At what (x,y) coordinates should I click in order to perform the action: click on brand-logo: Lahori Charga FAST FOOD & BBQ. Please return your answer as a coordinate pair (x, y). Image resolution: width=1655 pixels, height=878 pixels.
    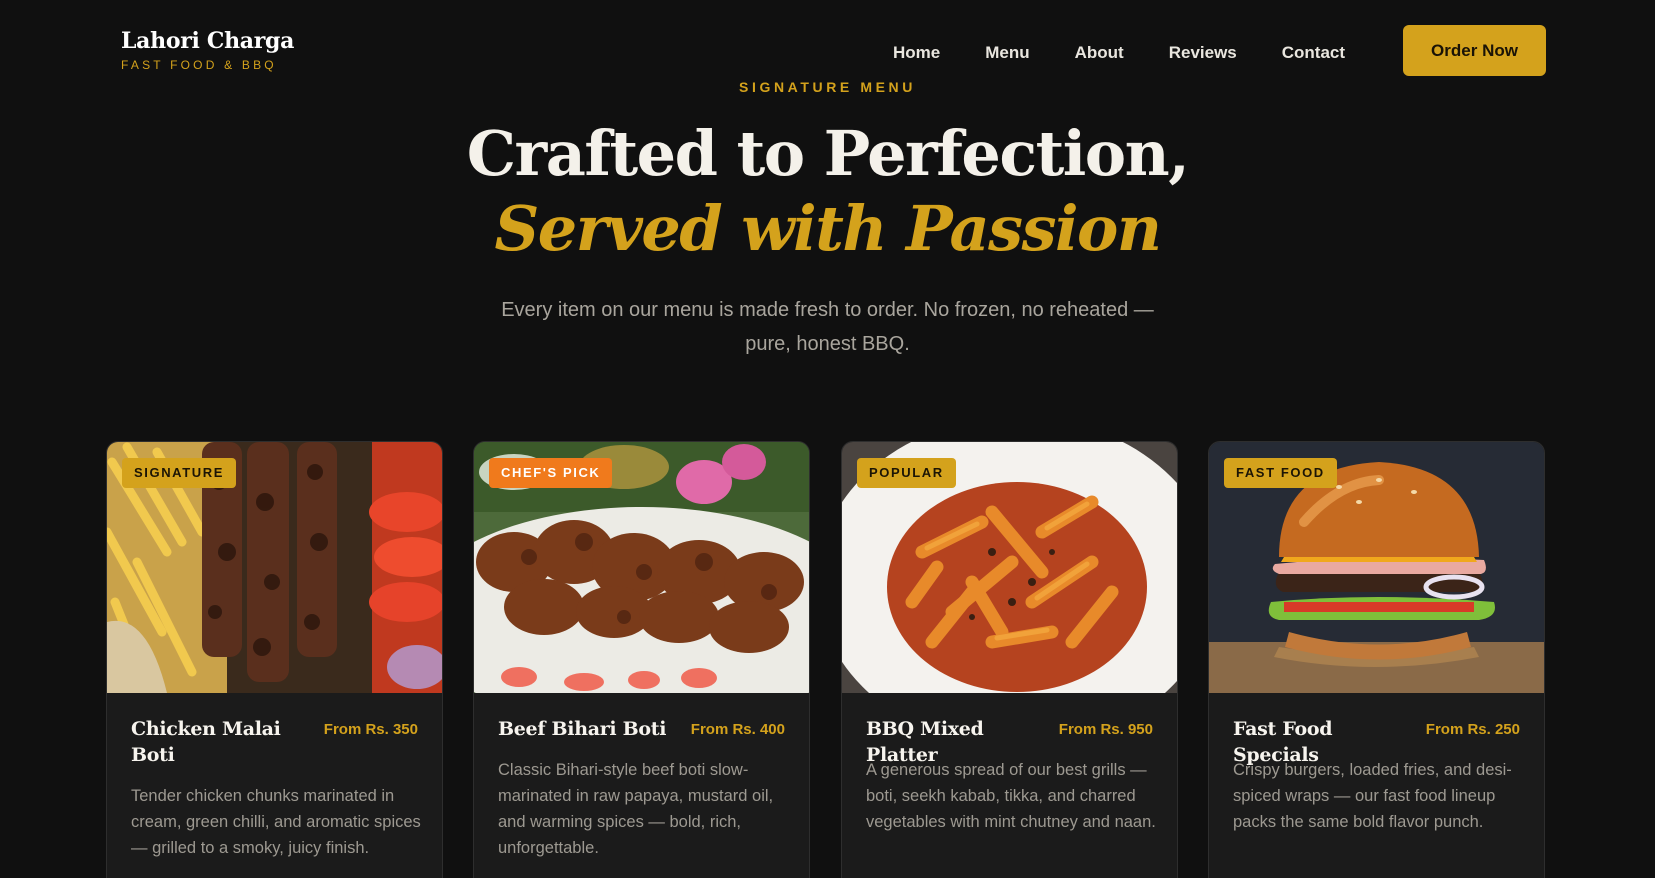
    Looking at the image, I should click on (207, 49).